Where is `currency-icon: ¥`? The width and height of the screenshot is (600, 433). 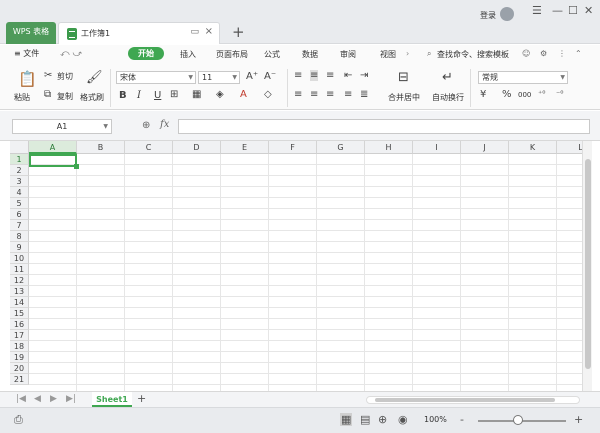
currency-icon: ¥ is located at coordinates (483, 94).